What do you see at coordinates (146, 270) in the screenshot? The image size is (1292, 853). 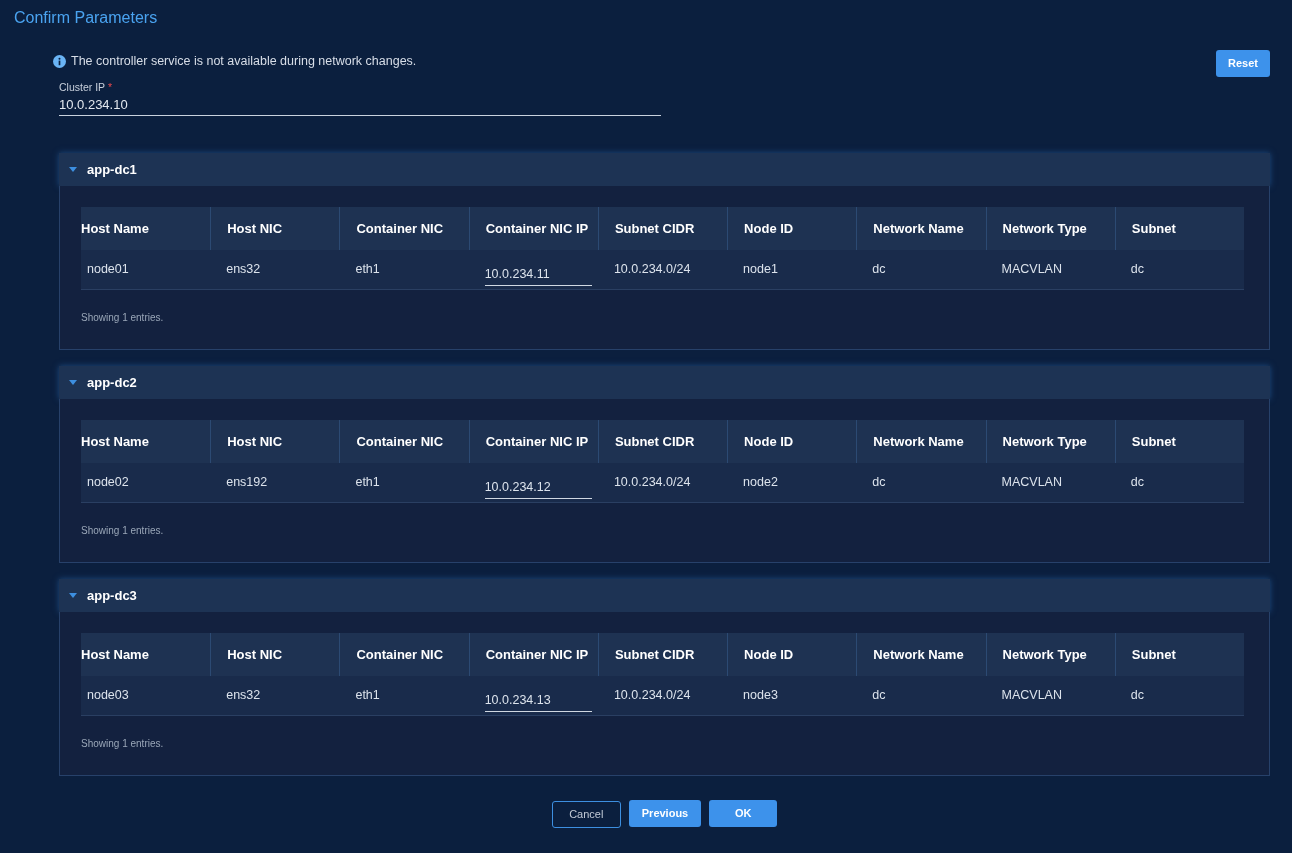 I see `table-cell: node01` at bounding box center [146, 270].